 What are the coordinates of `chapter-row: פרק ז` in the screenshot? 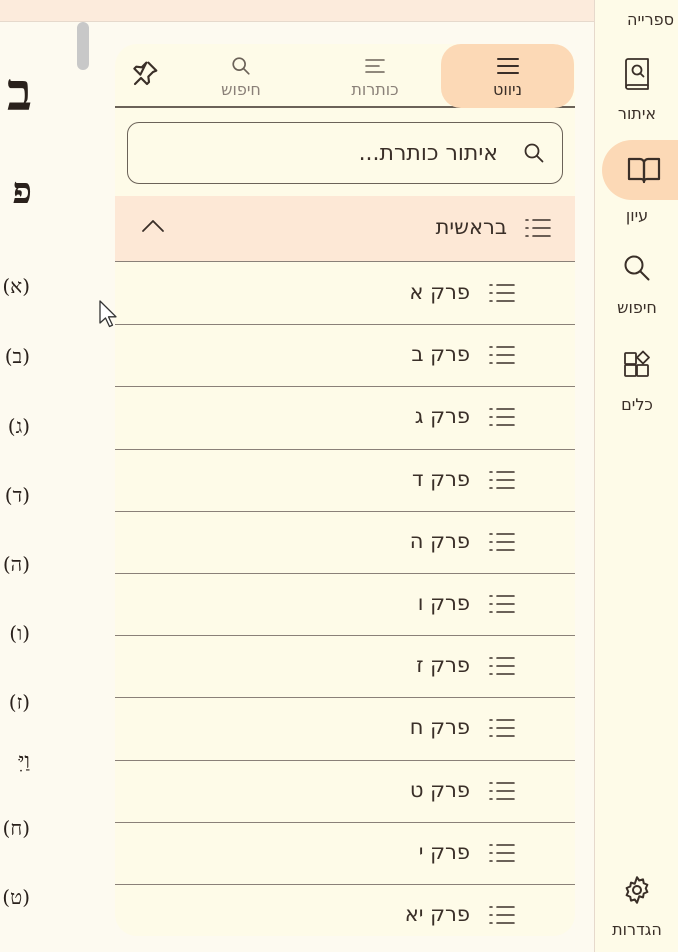 It's located at (345, 667).